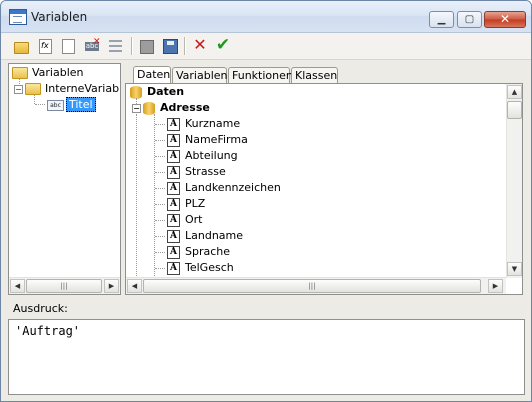 Image resolution: width=532 pixels, height=402 pixels. I want to click on data-tree-horizontal-scrollbar: ◀ ||| ▶, so click(316, 285).